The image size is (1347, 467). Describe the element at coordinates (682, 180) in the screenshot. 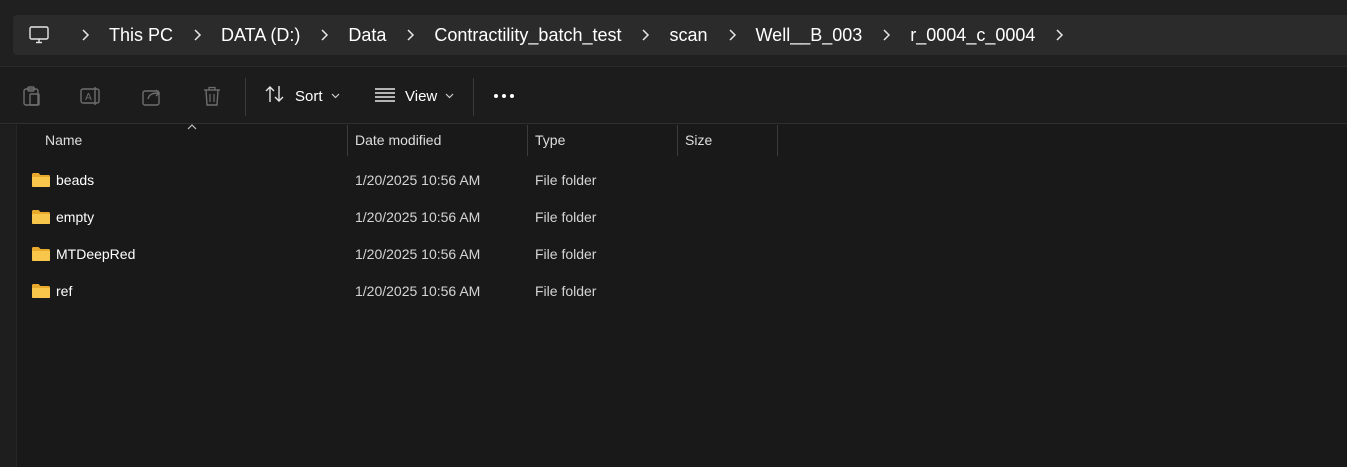

I see `file-row-beads: beads 1/20/2025 10:56 AM File folder` at that location.